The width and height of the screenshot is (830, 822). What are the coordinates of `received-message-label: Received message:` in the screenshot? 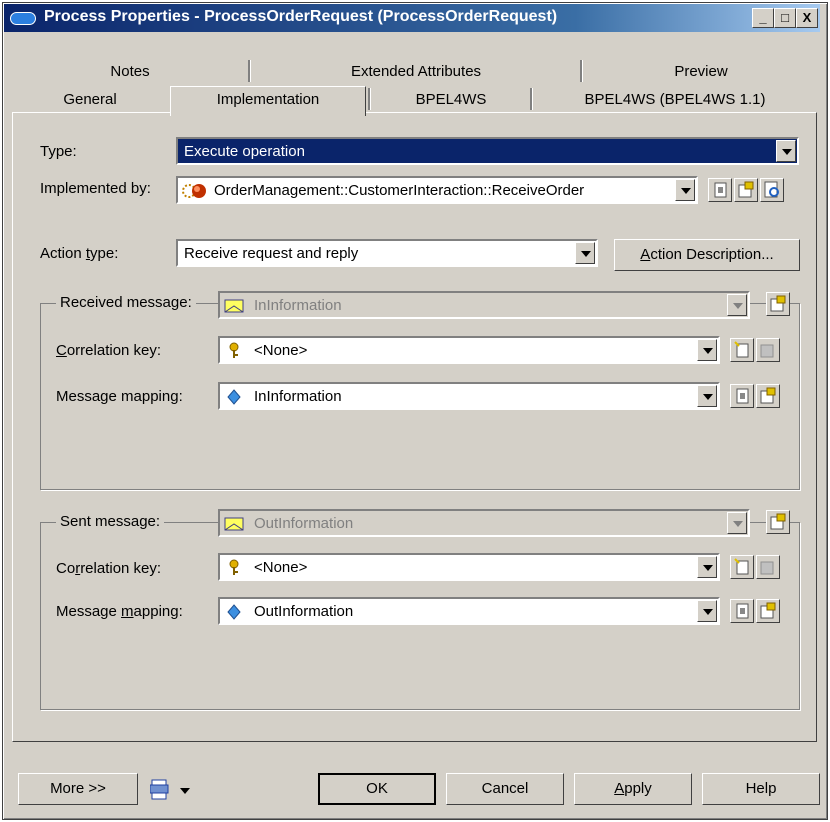 It's located at (126, 302).